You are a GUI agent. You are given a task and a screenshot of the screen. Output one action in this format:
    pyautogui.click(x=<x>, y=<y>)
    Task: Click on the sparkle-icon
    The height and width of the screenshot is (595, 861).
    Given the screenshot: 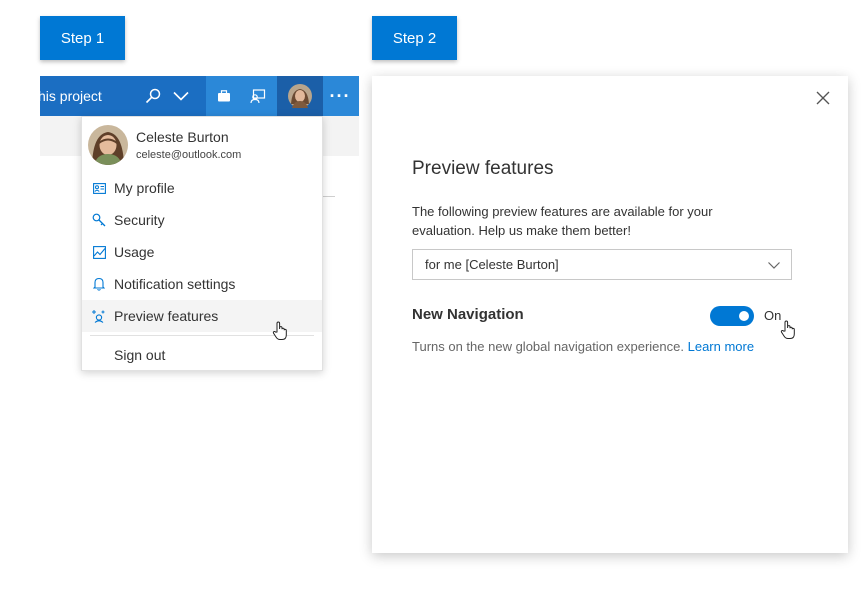 What is the action you would take?
    pyautogui.click(x=98, y=316)
    